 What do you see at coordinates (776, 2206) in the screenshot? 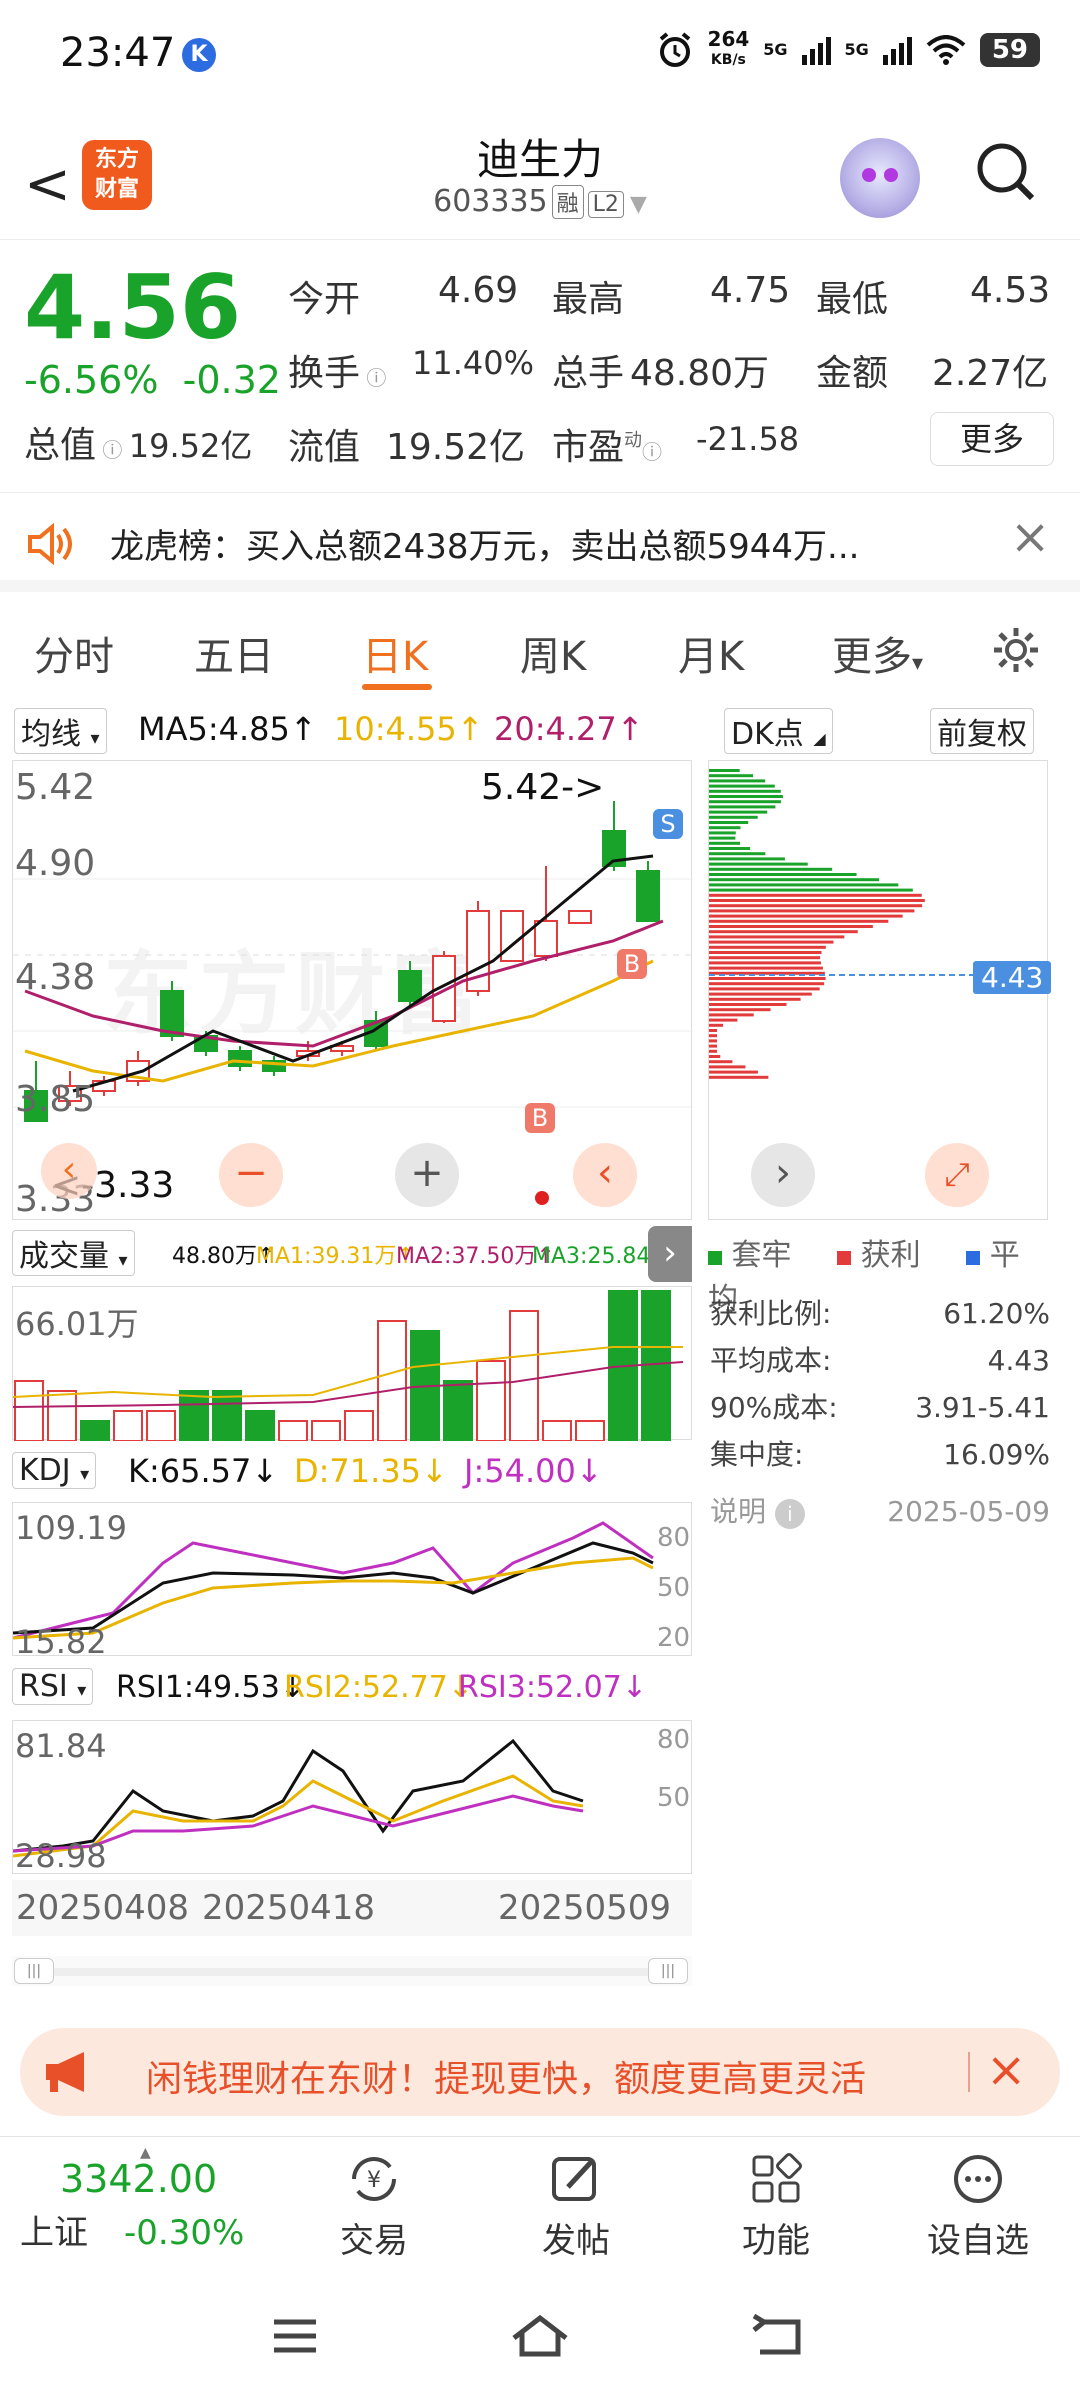
I see `nav-functions: 功能` at bounding box center [776, 2206].